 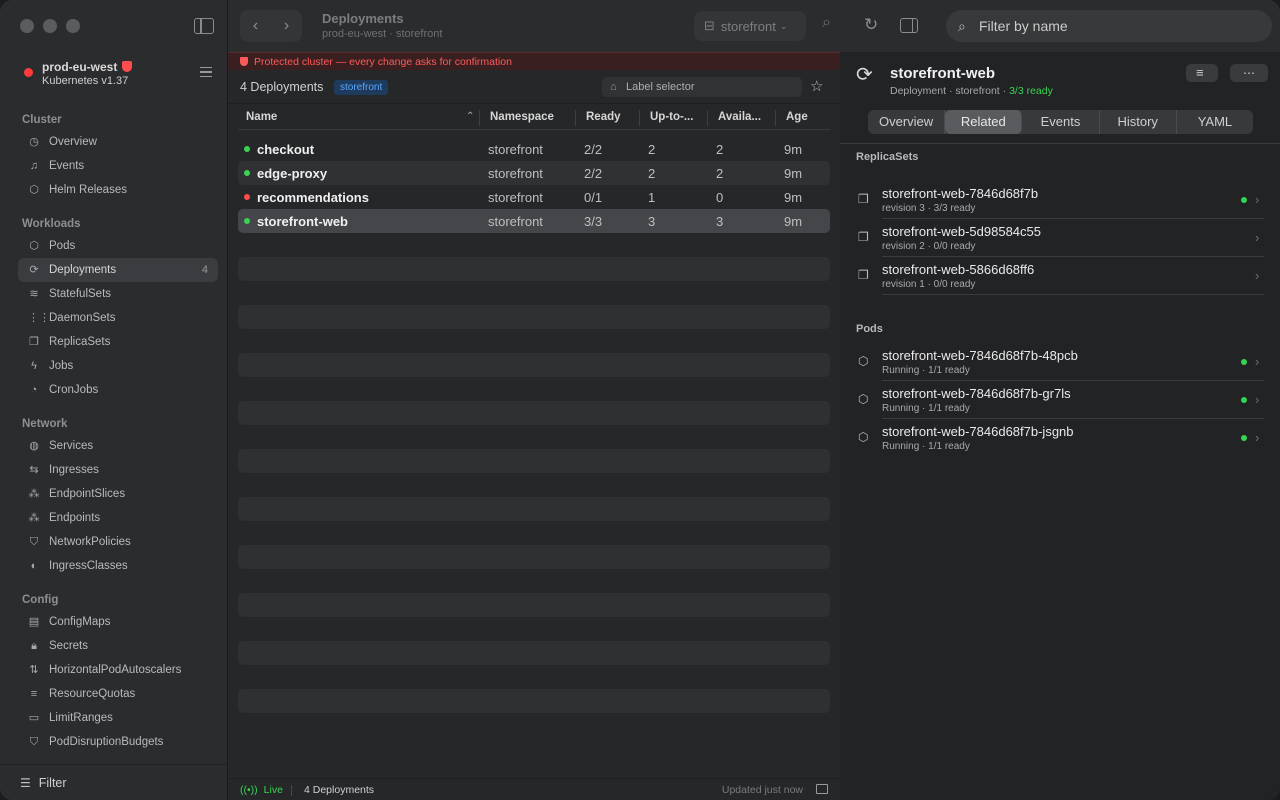 I want to click on cluster-switcher: prod-eu-west Kubernetes v1.37, so click(x=120, y=75).